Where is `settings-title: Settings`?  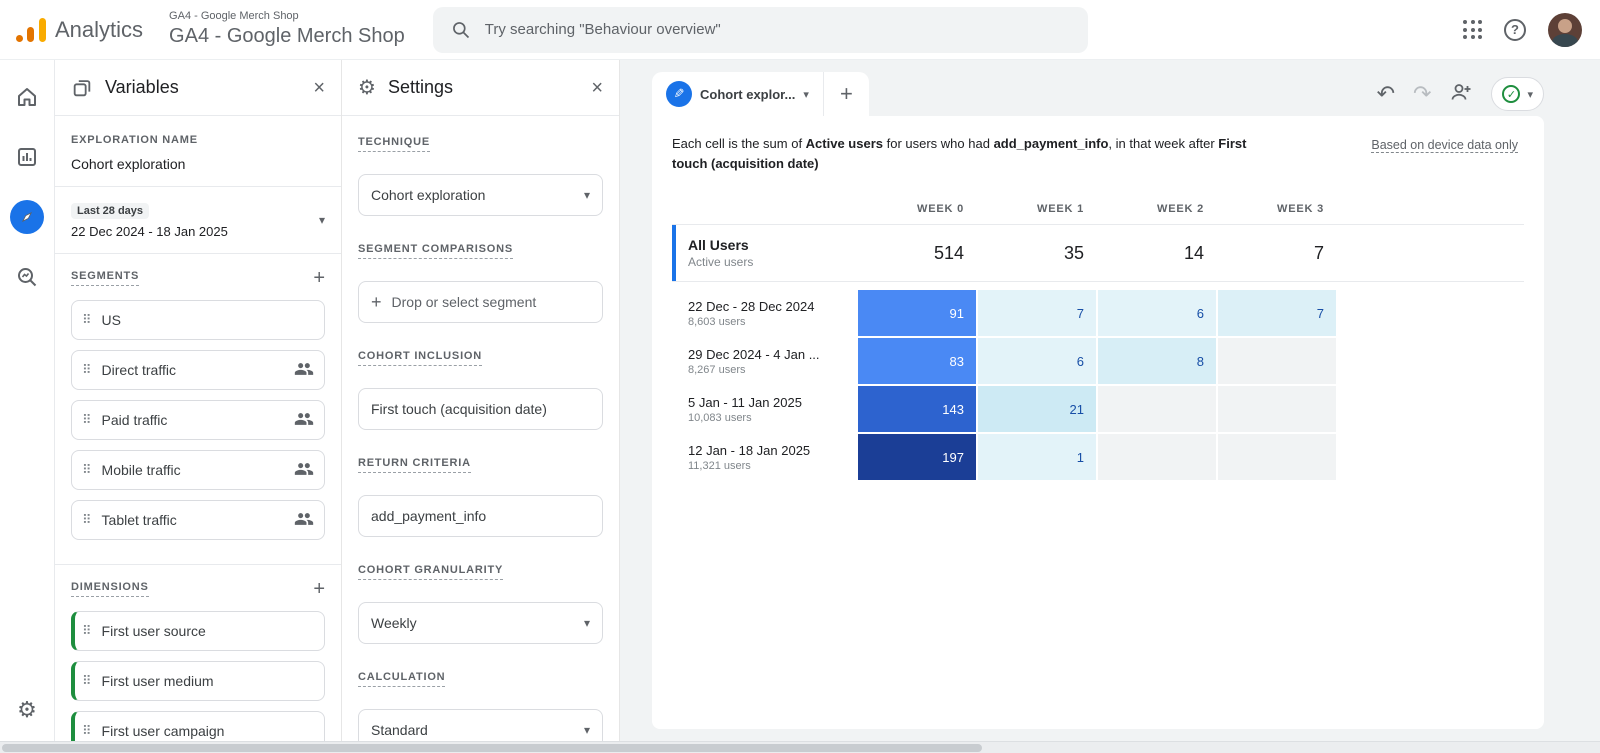 settings-title: Settings is located at coordinates (420, 87).